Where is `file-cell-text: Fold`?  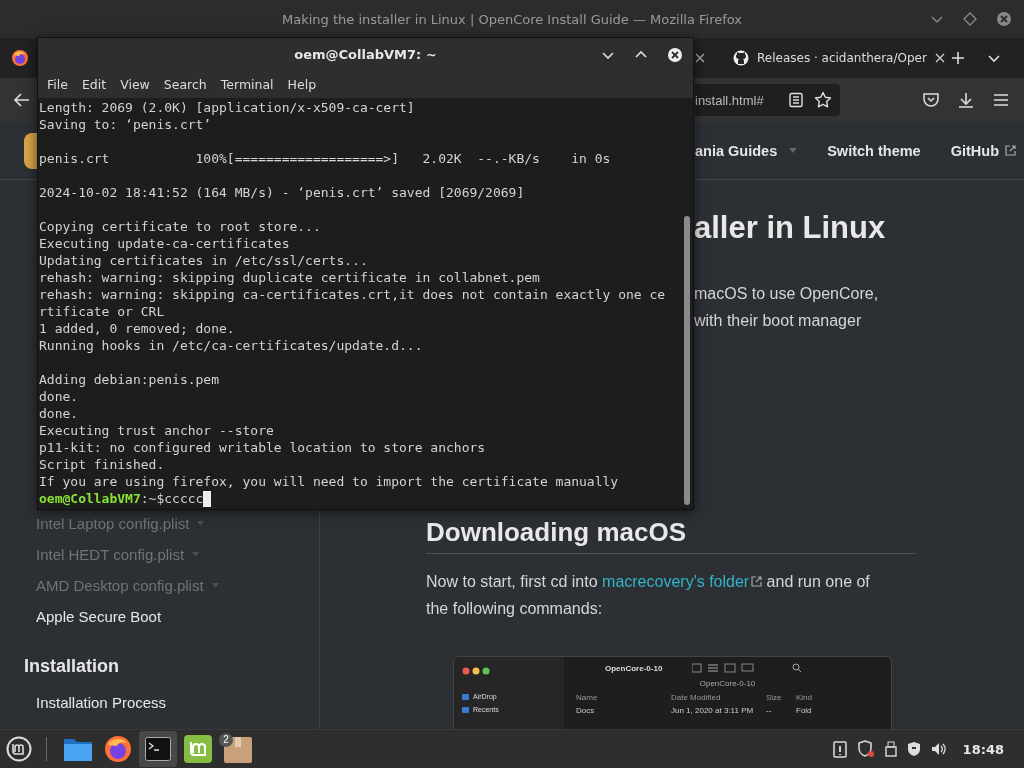
file-cell-text: Fold is located at coordinates (804, 710).